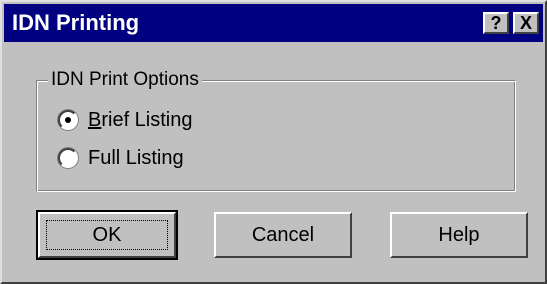  Describe the element at coordinates (68, 158) in the screenshot. I see `radio-unselected-icon` at that location.